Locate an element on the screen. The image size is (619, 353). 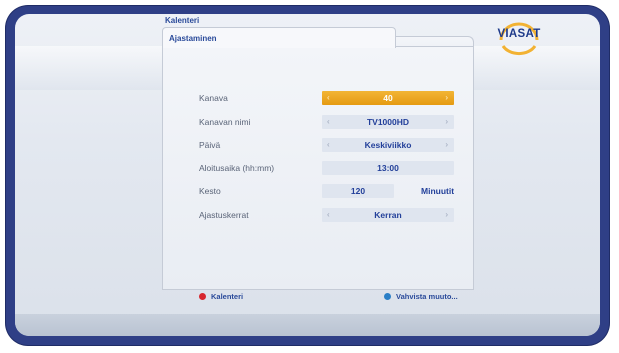
field-value: 13:00 is located at coordinates (388, 168).